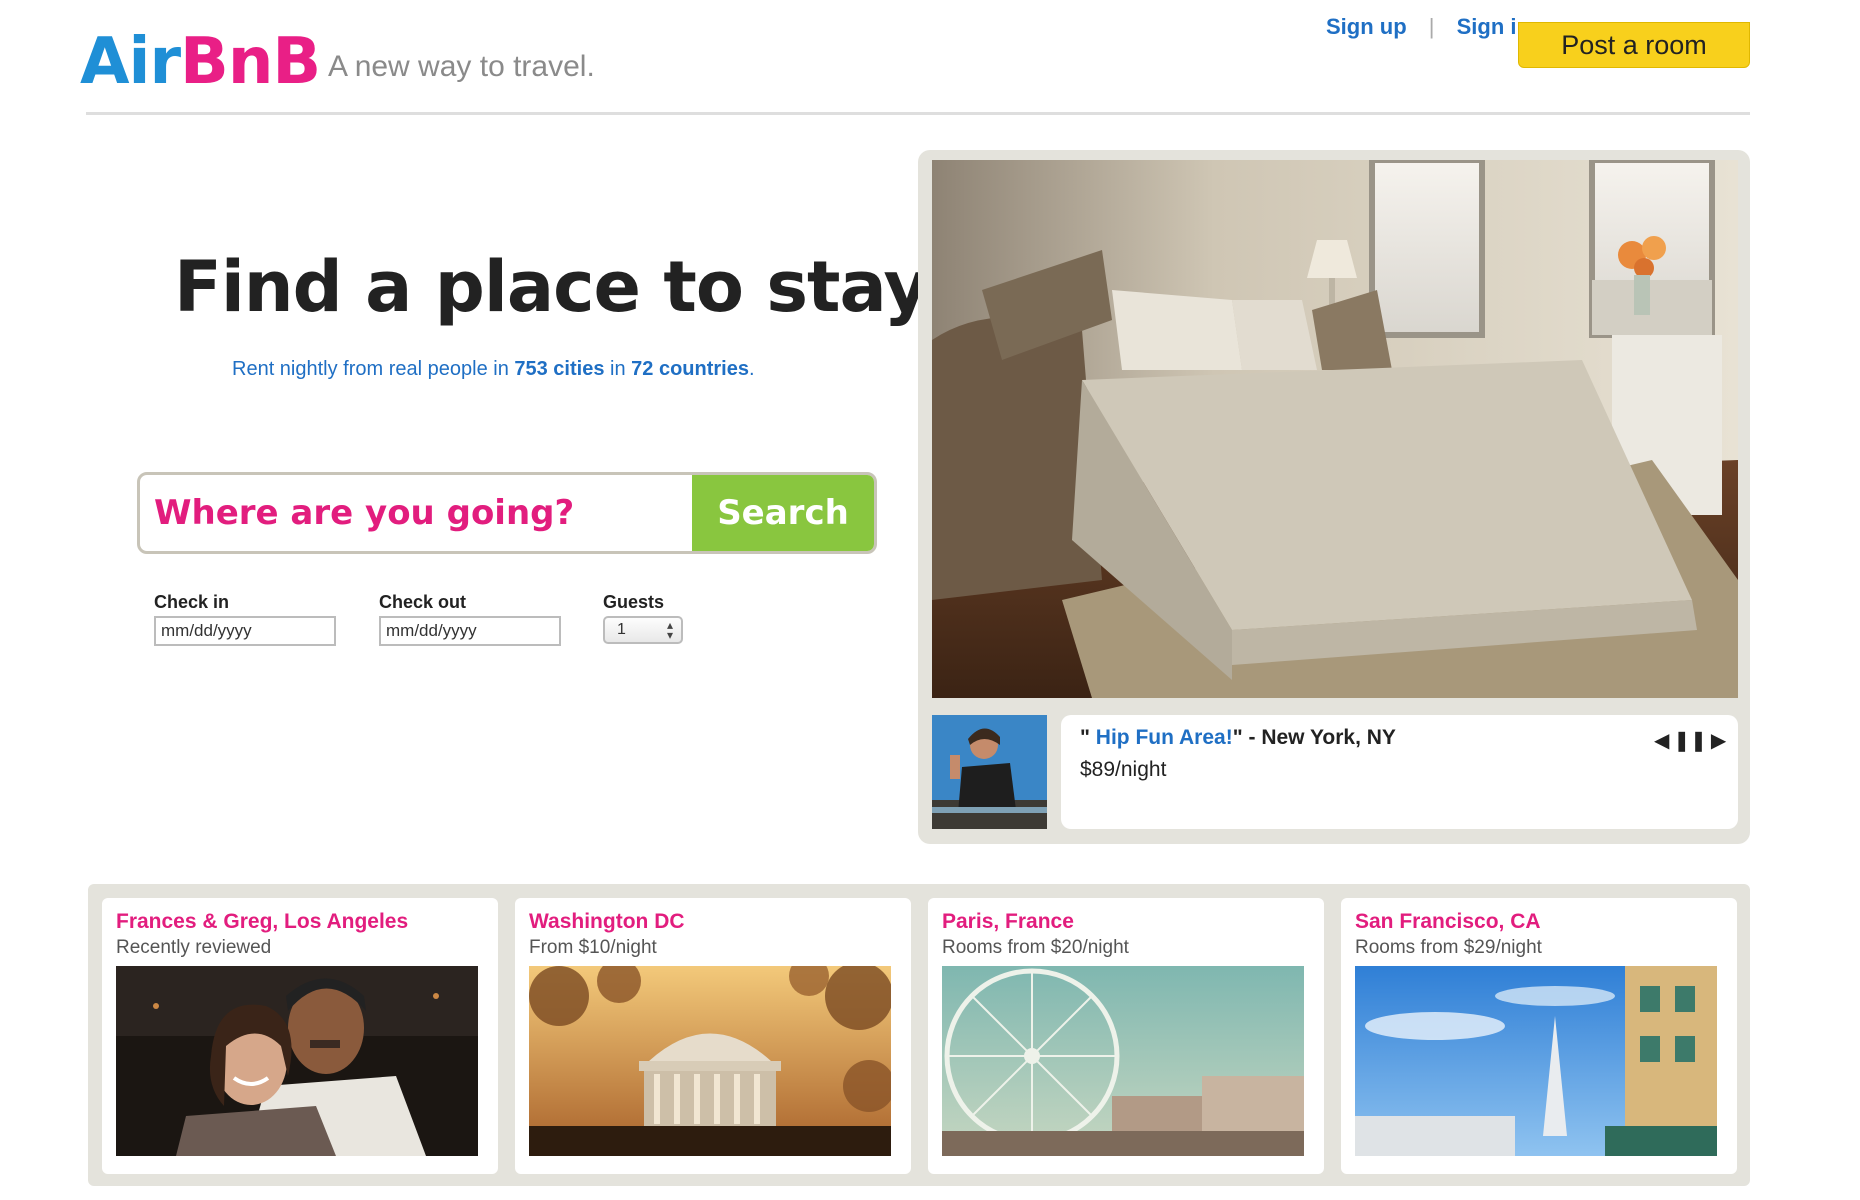 The image size is (1860, 1200). I want to click on paris-photo, so click(1123, 1061).